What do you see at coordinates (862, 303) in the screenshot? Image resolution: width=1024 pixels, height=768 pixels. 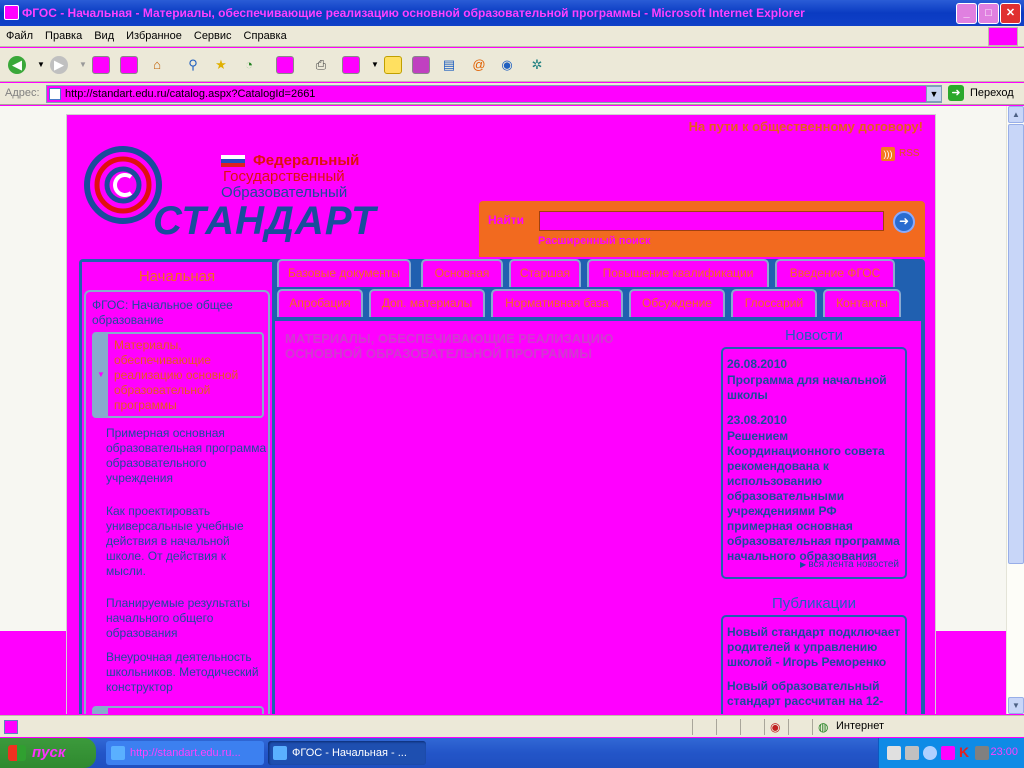 I see `tab-contacts: Контакты` at bounding box center [862, 303].